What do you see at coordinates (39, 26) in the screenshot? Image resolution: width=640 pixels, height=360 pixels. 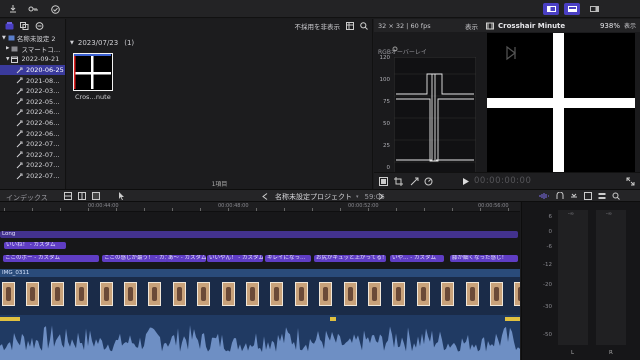 I see `titles-generators-tab-icon` at bounding box center [39, 26].